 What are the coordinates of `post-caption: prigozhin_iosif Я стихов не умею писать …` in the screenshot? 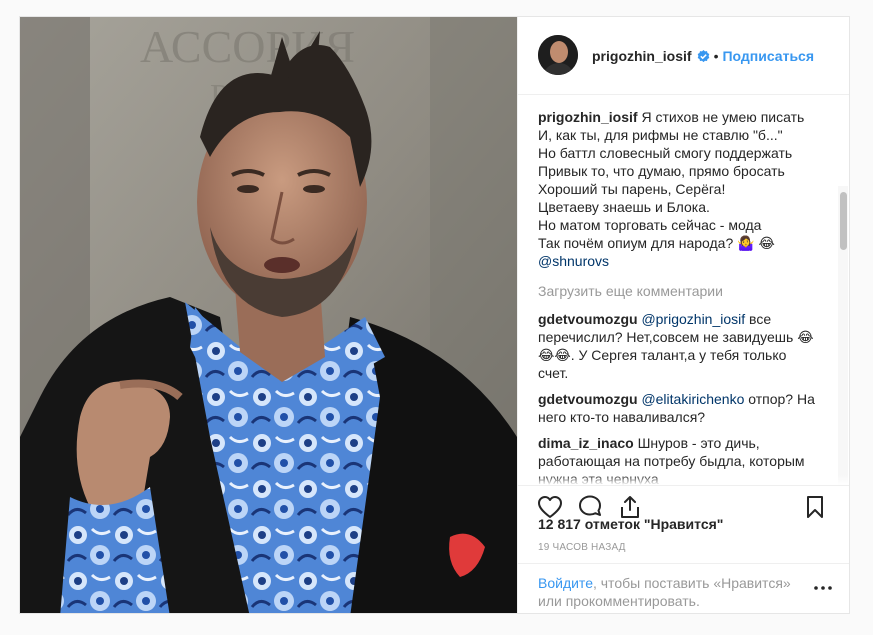 It's located at (677, 189).